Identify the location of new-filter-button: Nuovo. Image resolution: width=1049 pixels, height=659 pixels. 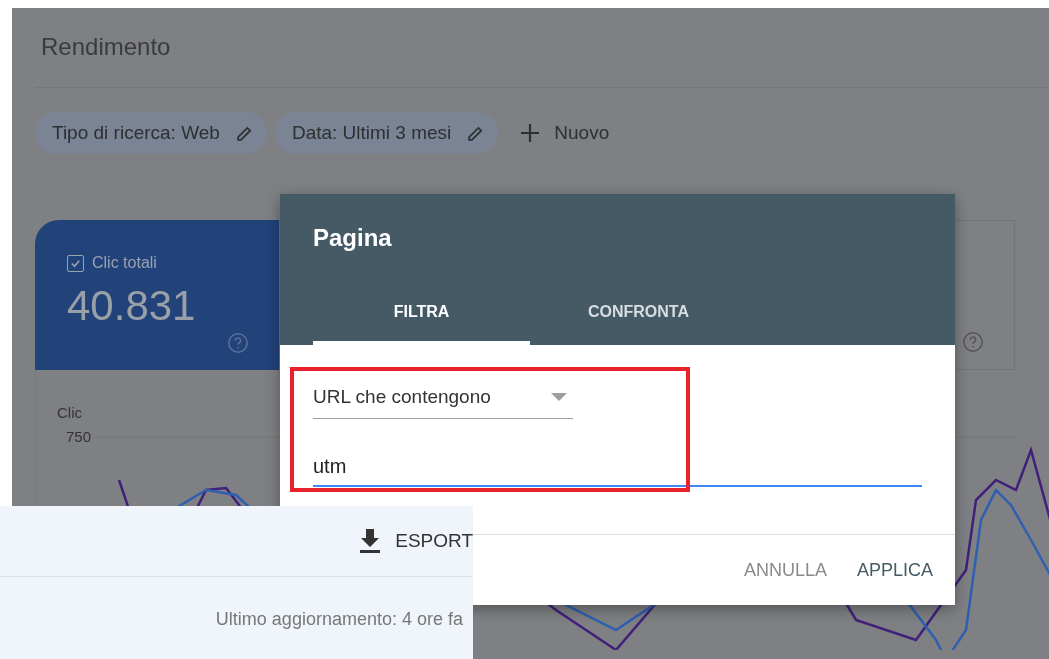
(565, 133).